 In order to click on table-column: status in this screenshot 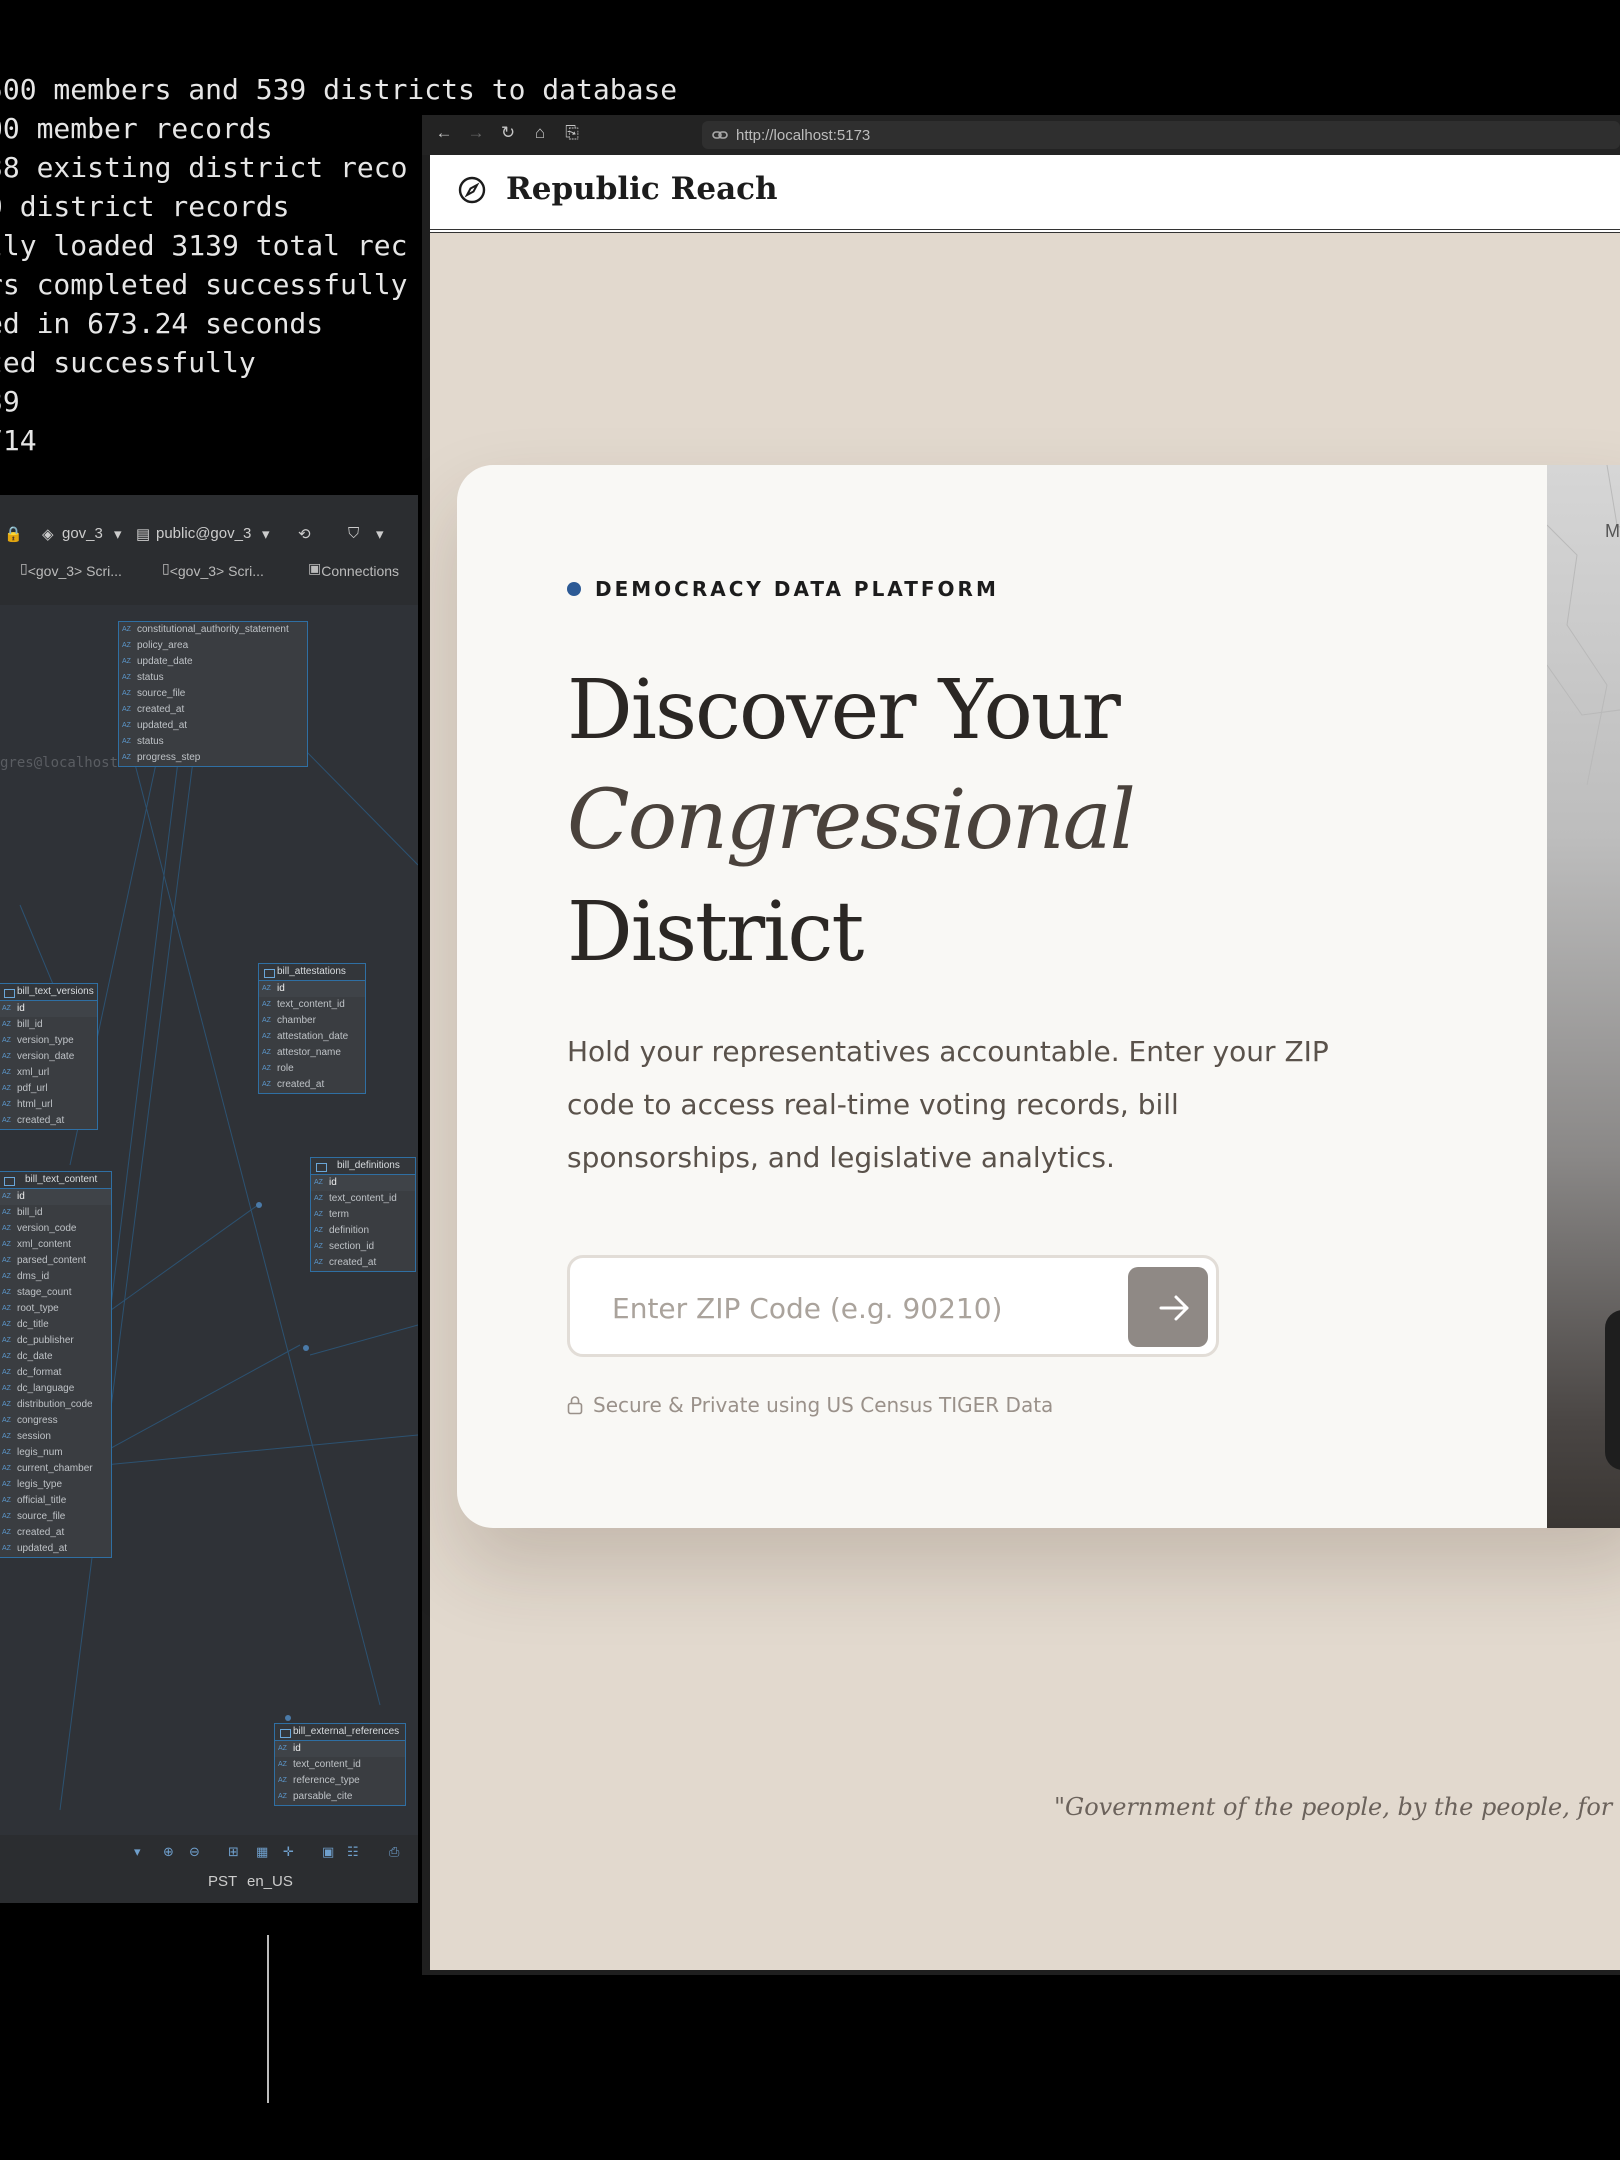, I will do `click(213, 678)`.